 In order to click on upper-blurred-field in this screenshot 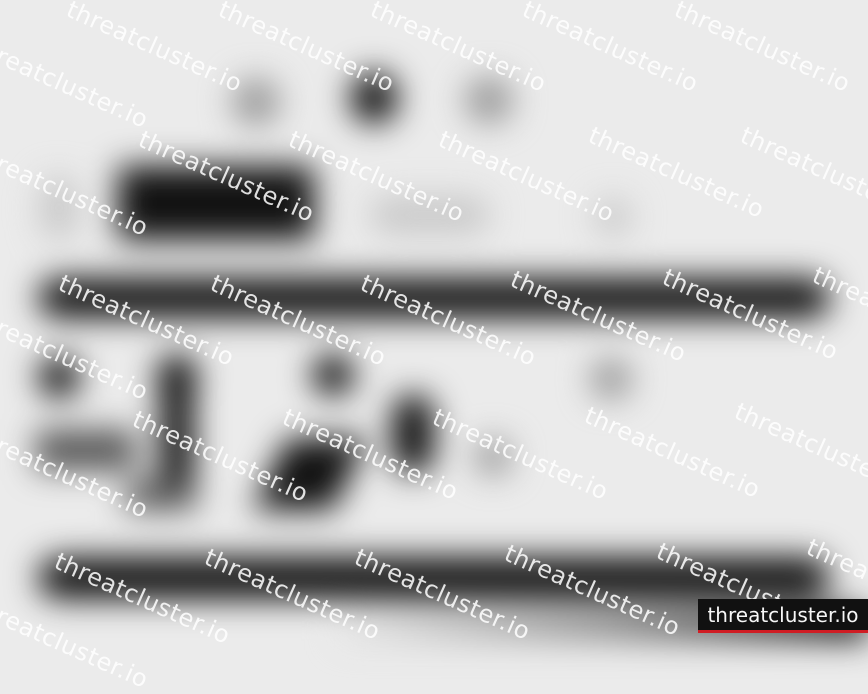, I will do `click(430, 215)`.